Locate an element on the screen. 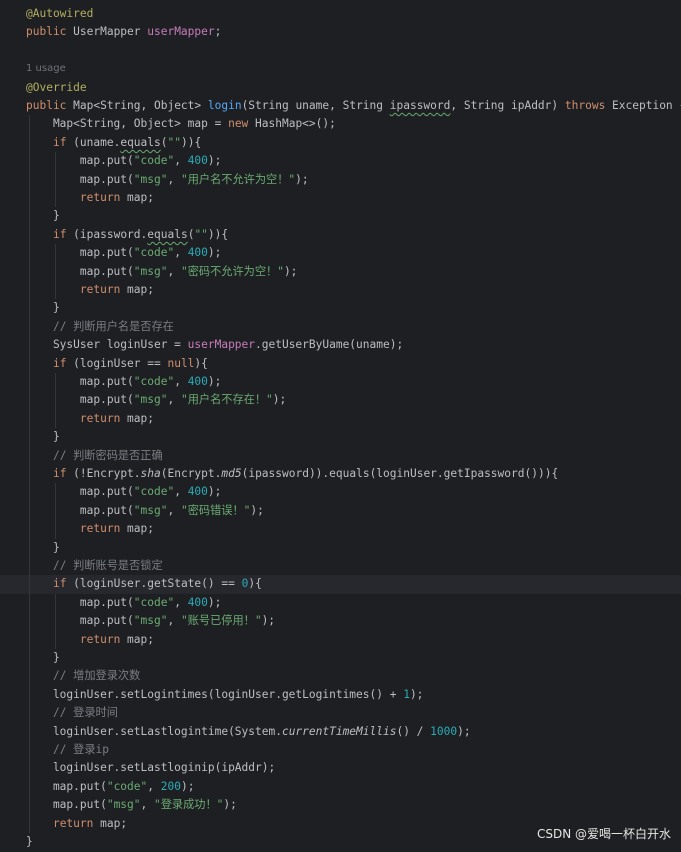  code-line: // 增加登录次数 is located at coordinates (340, 676).